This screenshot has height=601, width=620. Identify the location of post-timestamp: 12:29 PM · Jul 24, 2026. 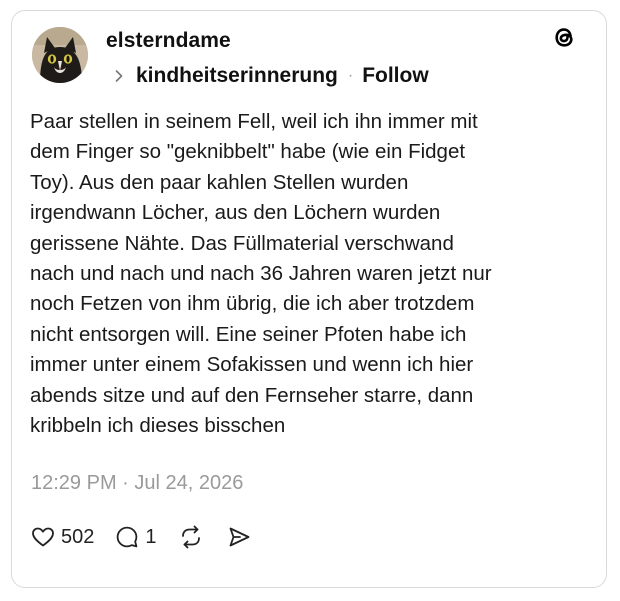
(137, 483).